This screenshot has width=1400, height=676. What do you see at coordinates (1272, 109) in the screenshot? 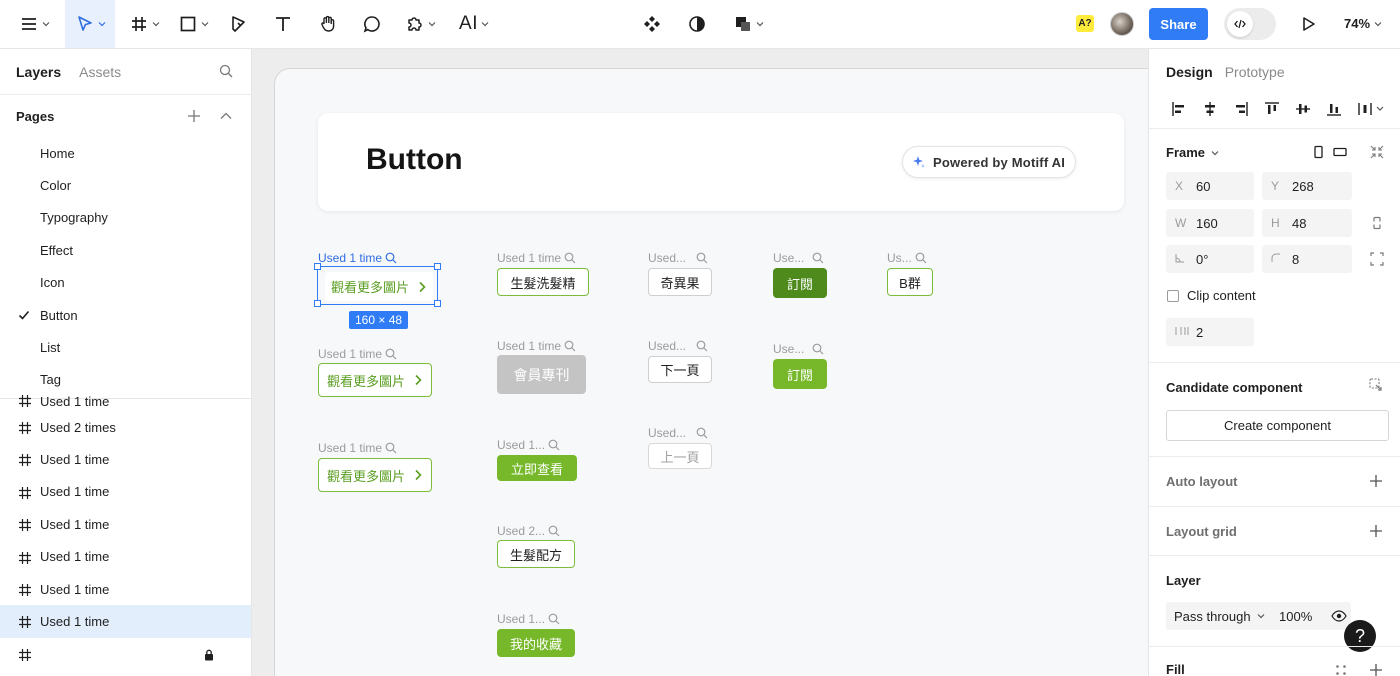
I see `align-top-icon` at bounding box center [1272, 109].